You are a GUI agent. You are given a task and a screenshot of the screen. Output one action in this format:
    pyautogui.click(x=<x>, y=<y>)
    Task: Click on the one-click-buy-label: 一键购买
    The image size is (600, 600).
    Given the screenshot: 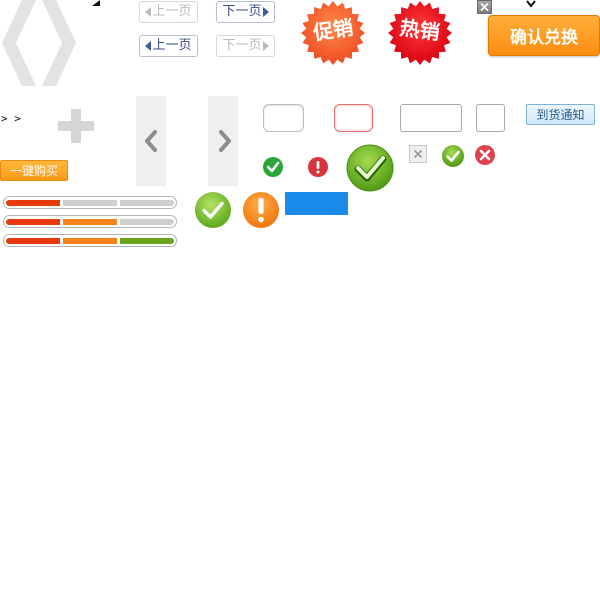 What is the action you would take?
    pyautogui.click(x=33, y=171)
    